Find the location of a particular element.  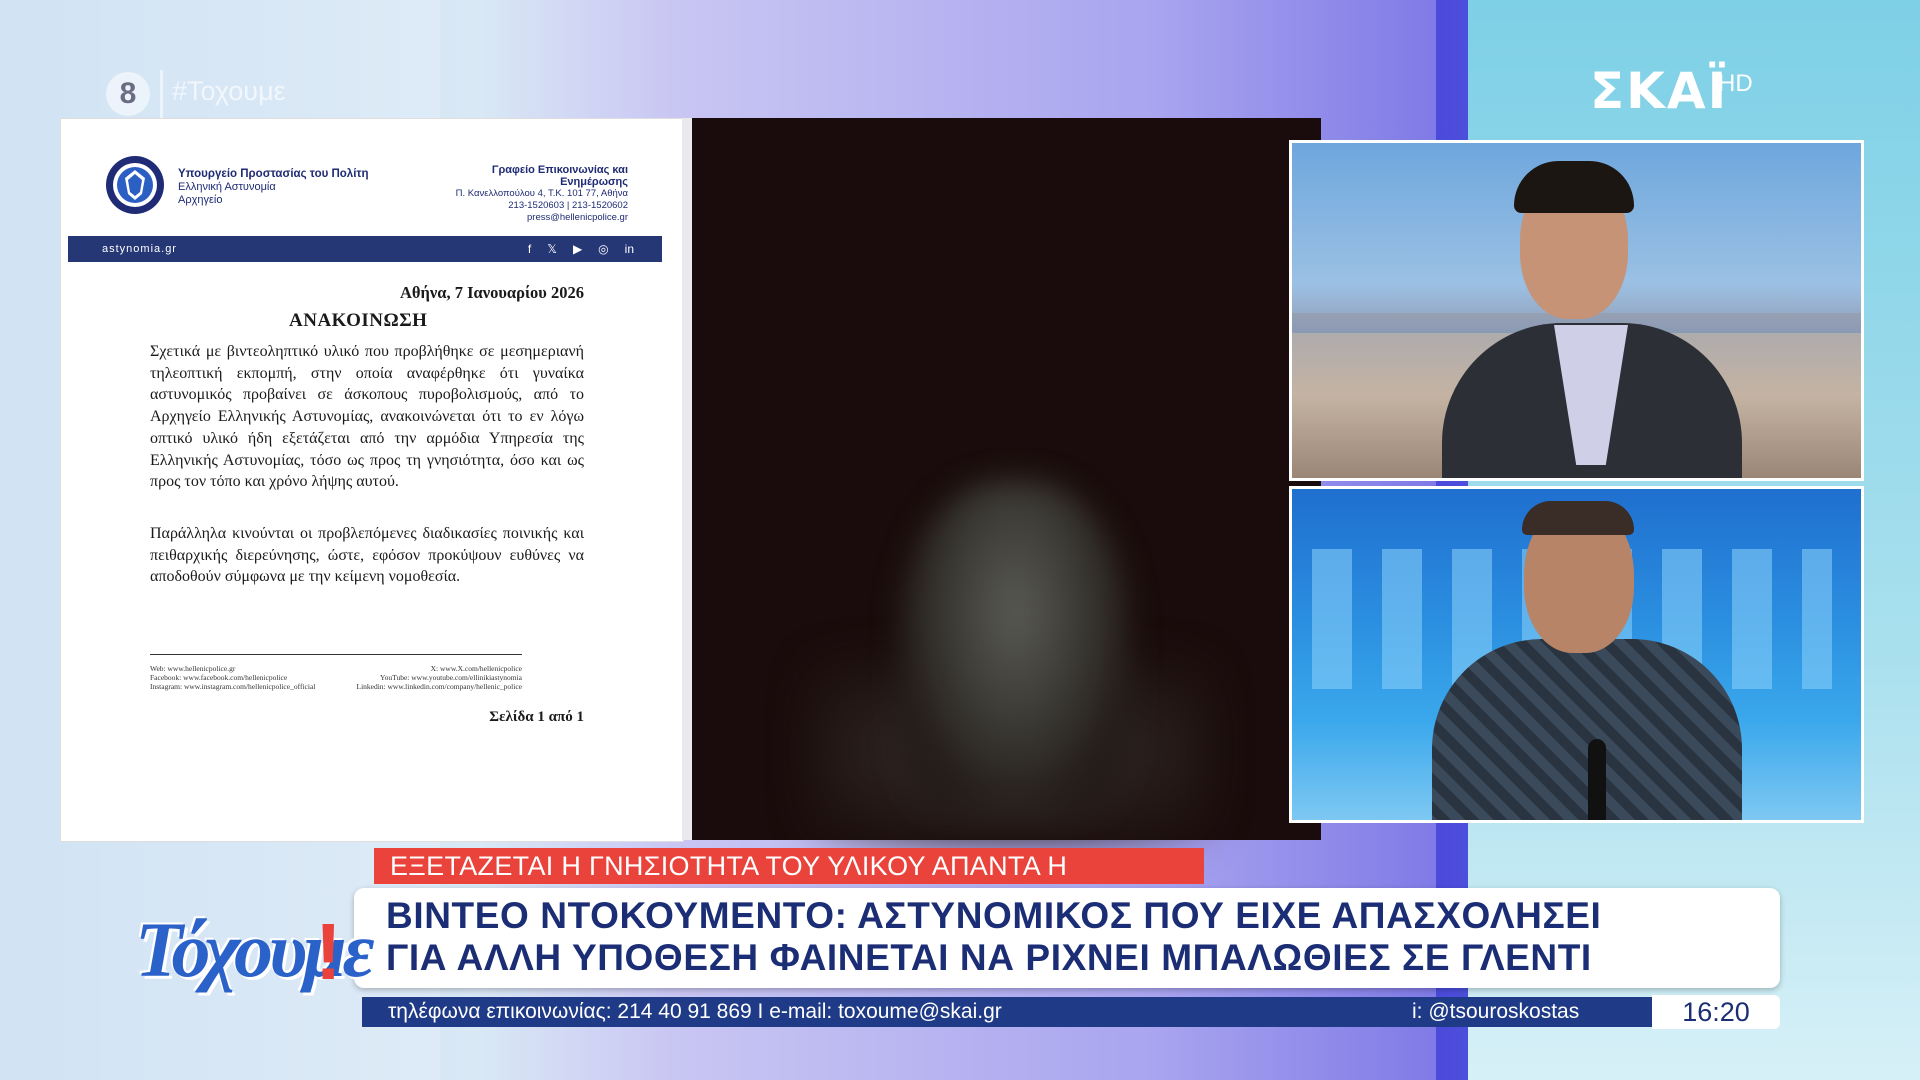

guest-shirt is located at coordinates (1587, 729).